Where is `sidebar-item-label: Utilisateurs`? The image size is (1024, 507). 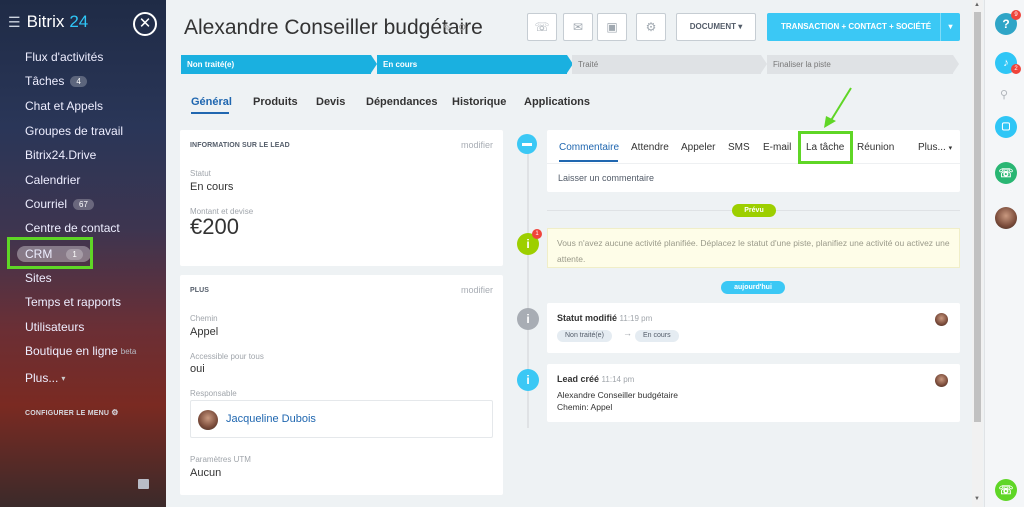 sidebar-item-label: Utilisateurs is located at coordinates (55, 327).